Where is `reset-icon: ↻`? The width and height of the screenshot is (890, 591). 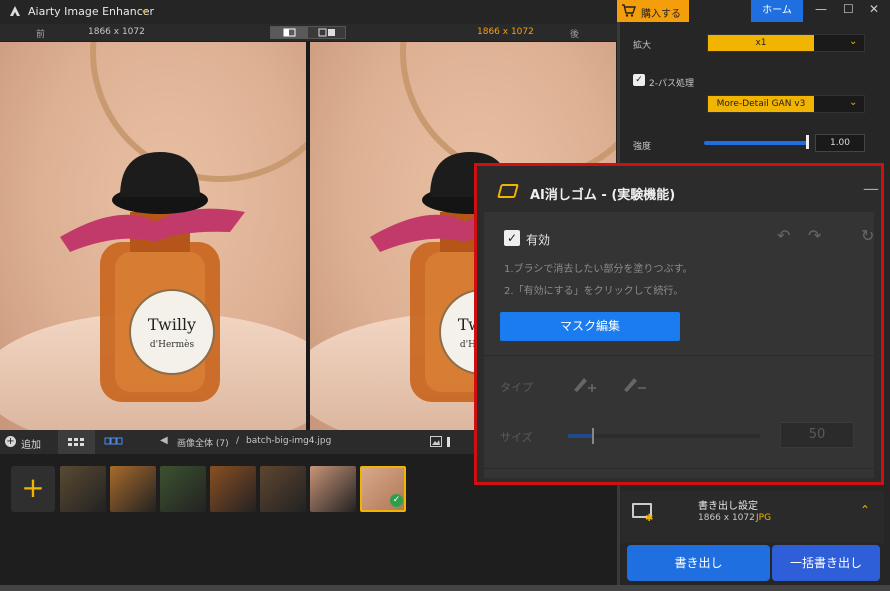
reset-icon: ↻ is located at coordinates (867, 235).